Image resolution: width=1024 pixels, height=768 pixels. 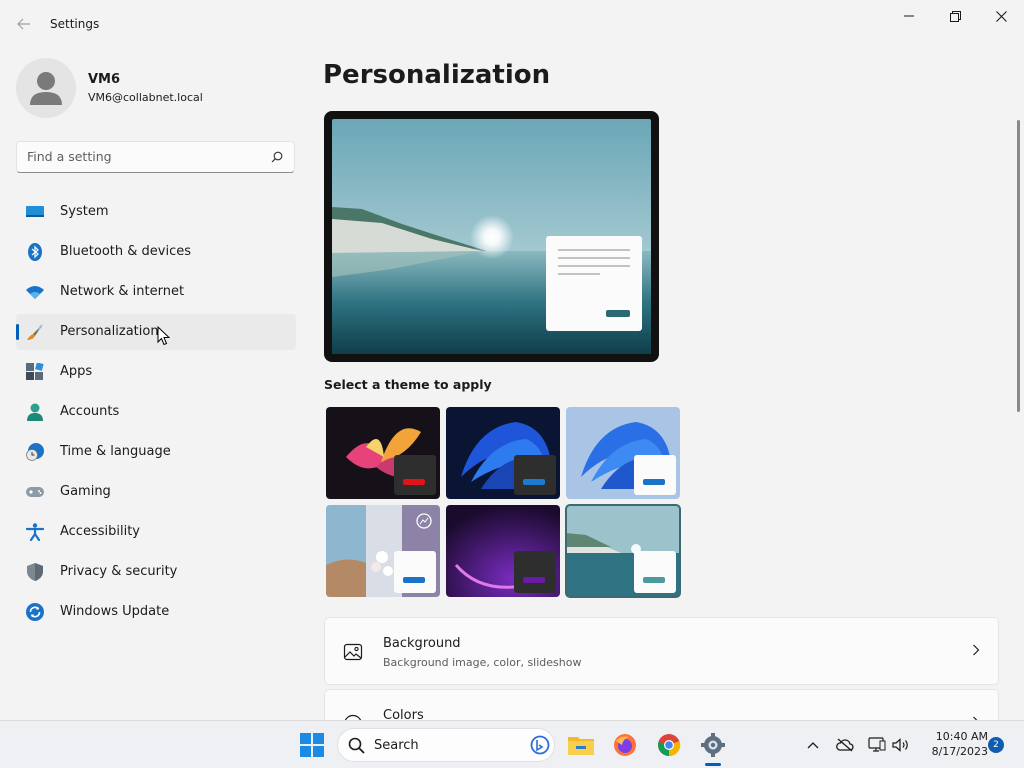 I want to click on wifi-icon, so click(x=35, y=292).